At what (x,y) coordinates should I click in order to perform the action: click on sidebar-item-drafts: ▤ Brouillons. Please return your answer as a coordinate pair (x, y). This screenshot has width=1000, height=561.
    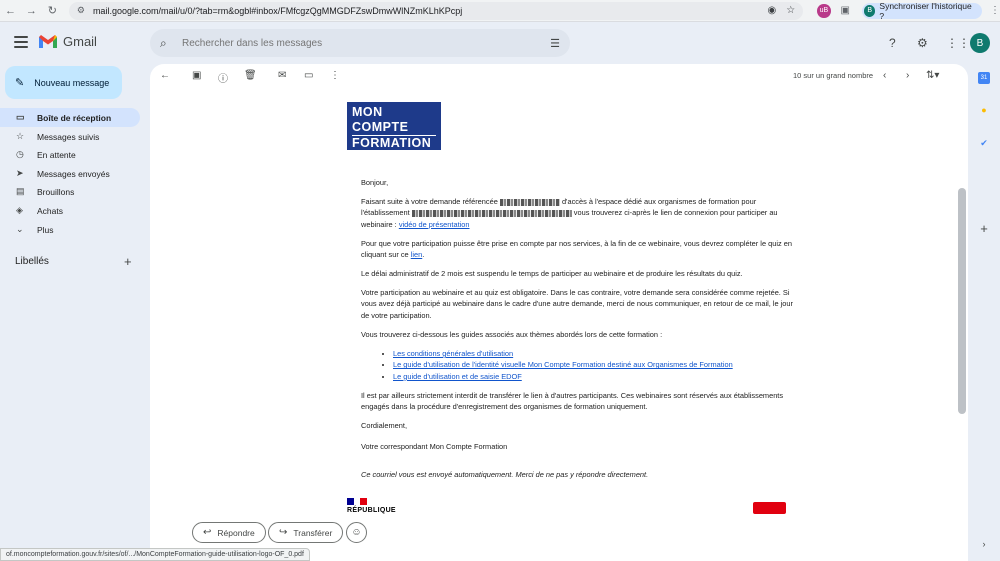
    Looking at the image, I should click on (70, 191).